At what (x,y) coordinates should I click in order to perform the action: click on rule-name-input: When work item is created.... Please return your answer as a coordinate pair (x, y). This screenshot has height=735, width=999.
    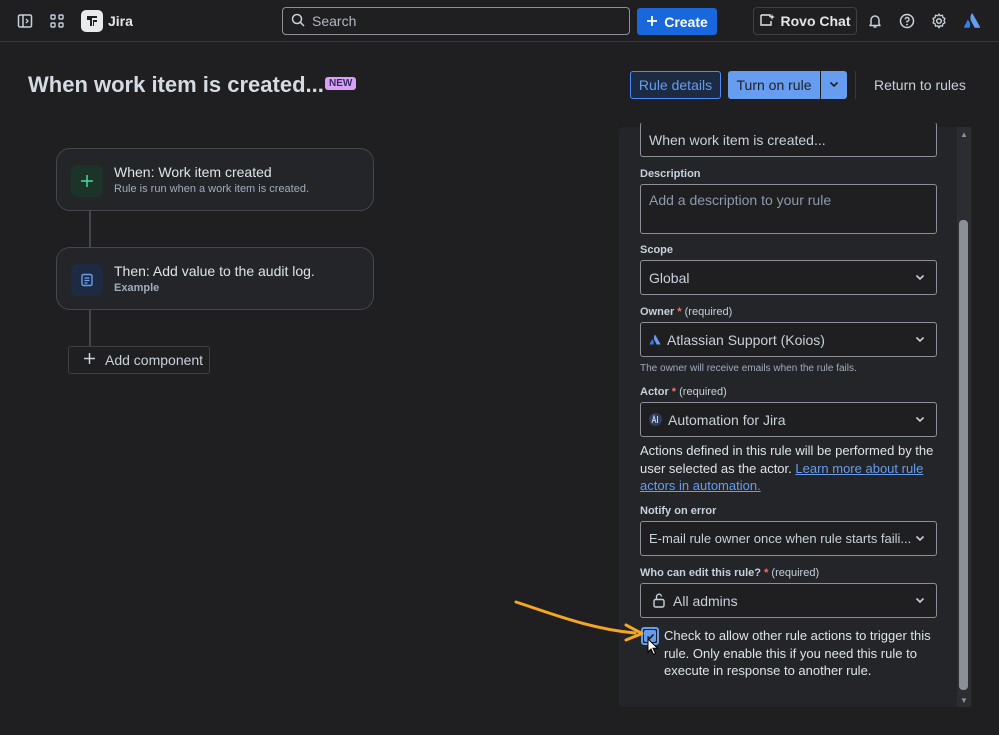
    Looking at the image, I should click on (788, 139).